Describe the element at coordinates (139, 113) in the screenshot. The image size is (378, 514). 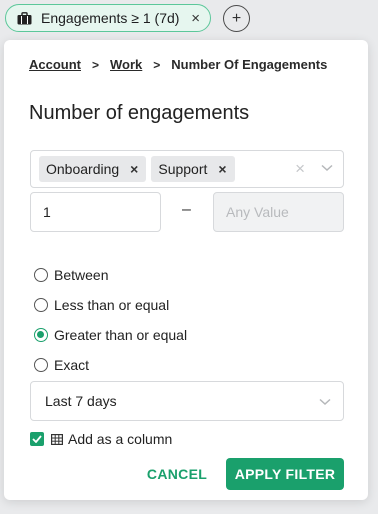
I see `page-title: Number of engagements` at that location.